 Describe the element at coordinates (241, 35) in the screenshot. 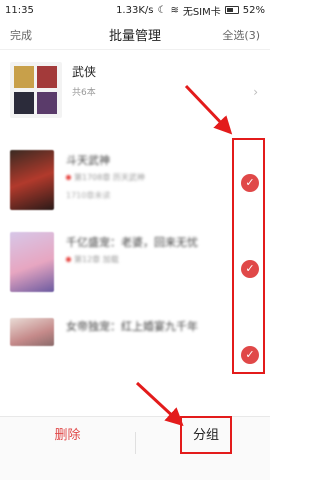

I see `select-all-button: 全选(3)` at that location.